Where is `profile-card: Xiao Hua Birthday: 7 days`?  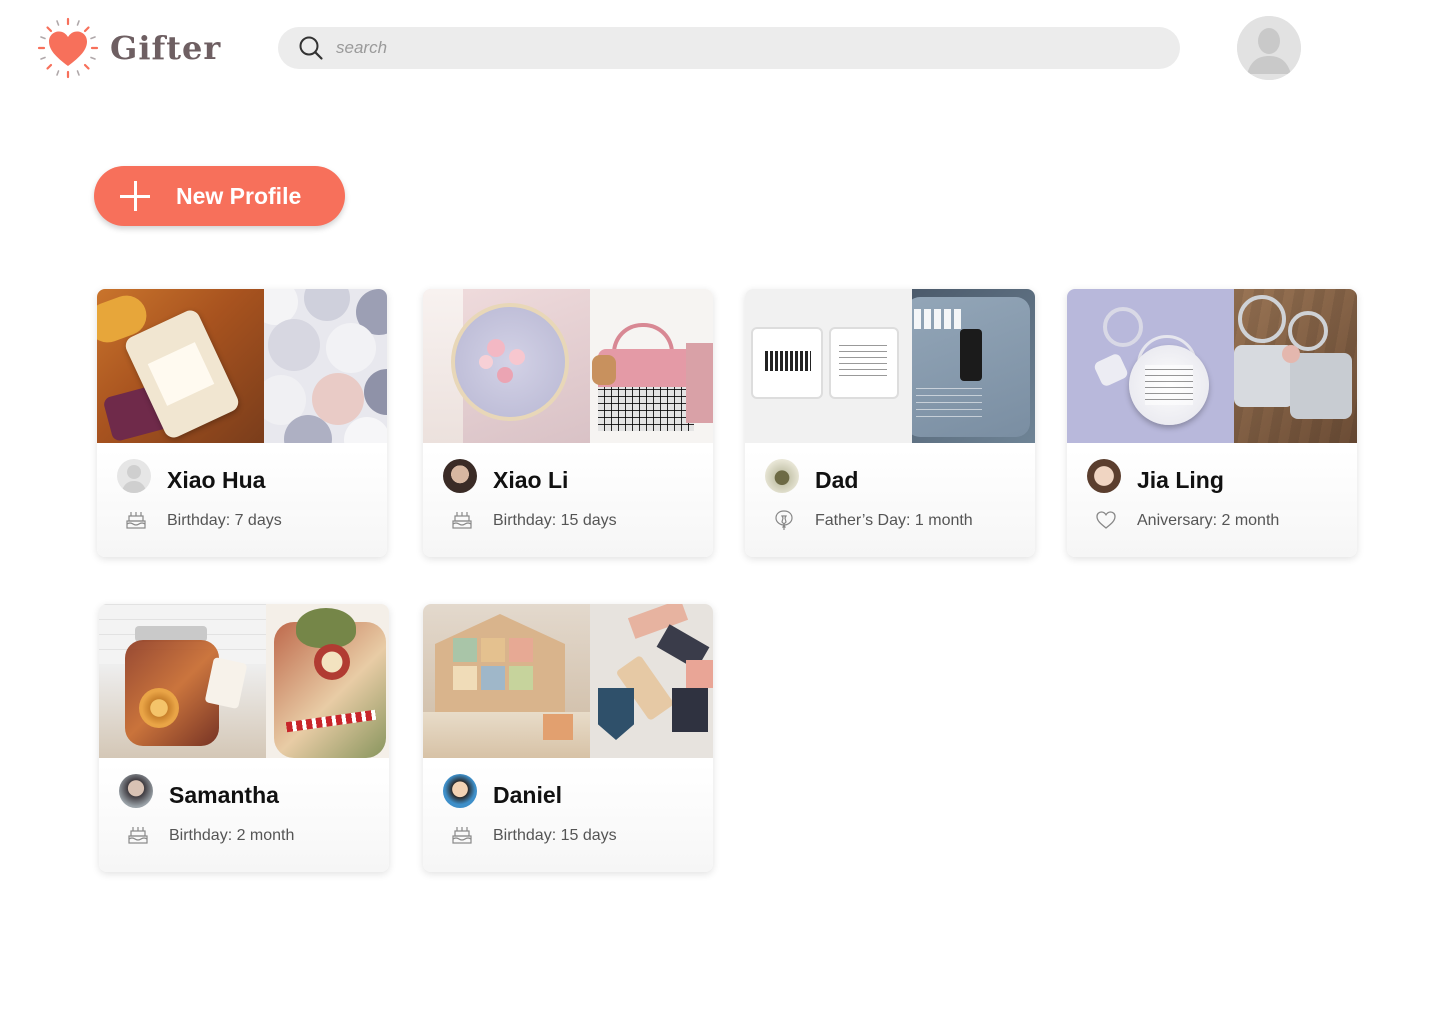 profile-card: Xiao Hua Birthday: 7 days is located at coordinates (242, 423).